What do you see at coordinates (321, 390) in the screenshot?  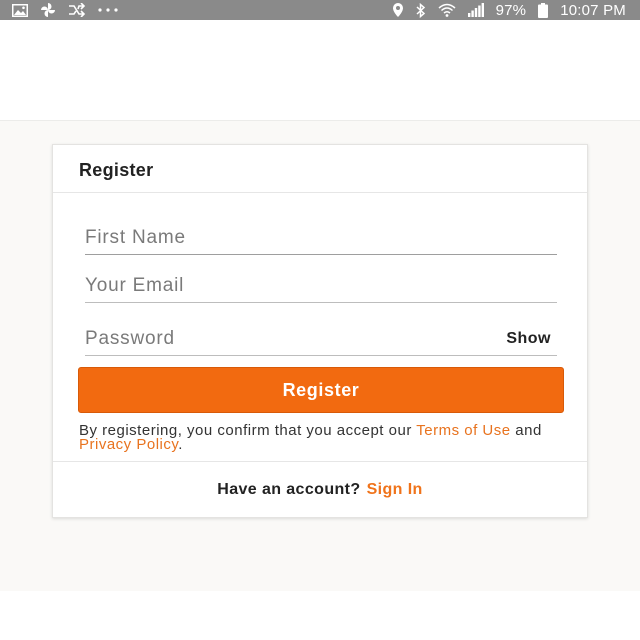 I see `register-button: Register` at bounding box center [321, 390].